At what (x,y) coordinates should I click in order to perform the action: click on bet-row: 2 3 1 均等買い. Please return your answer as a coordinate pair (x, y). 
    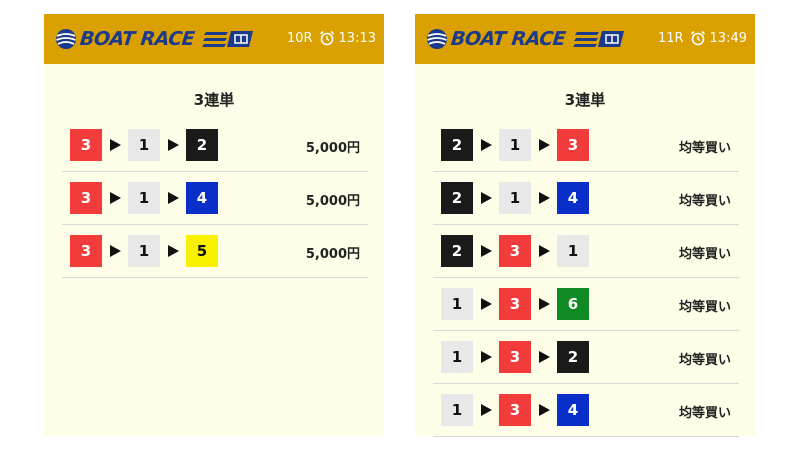
    Looking at the image, I should click on (586, 251).